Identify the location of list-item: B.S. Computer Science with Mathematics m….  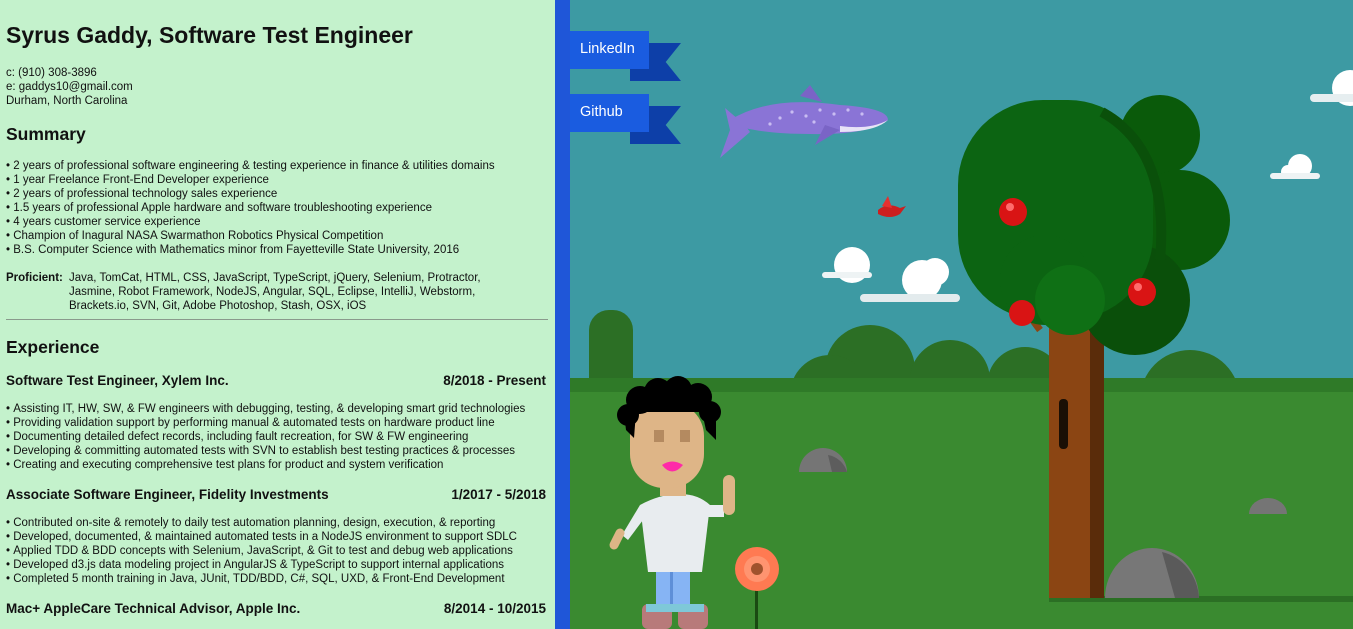
(280, 250).